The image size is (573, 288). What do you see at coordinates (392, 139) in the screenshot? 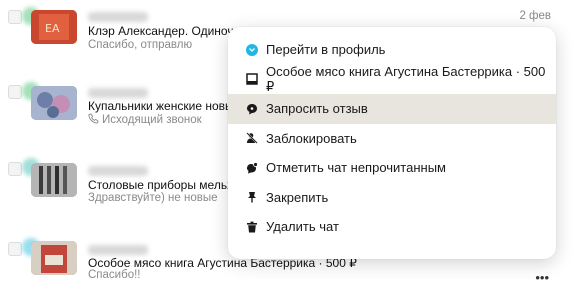
I see `menu-item-block: Заблокировать` at bounding box center [392, 139].